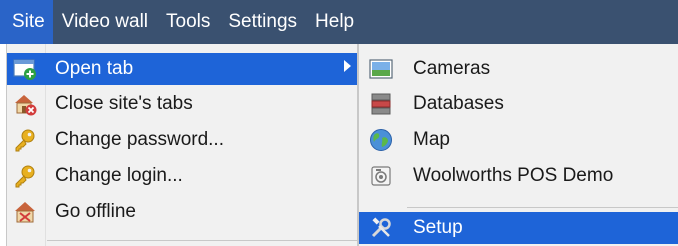 This screenshot has width=678, height=246. Describe the element at coordinates (518, 228) in the screenshot. I see `submenu-item-setup: Setup` at that location.